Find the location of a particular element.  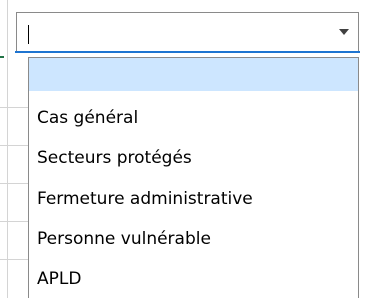

dropdown-option-label: Fermeture administrative is located at coordinates (145, 199).